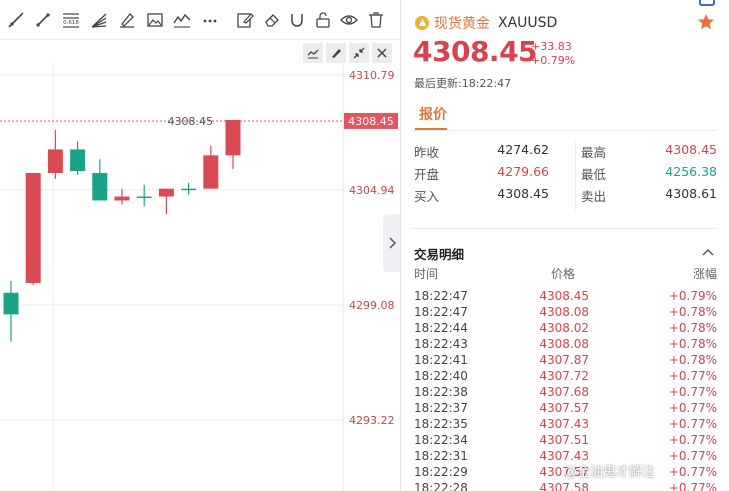 The height and width of the screenshot is (491, 729). What do you see at coordinates (336, 53) in the screenshot?
I see `pencil-icon` at bounding box center [336, 53].